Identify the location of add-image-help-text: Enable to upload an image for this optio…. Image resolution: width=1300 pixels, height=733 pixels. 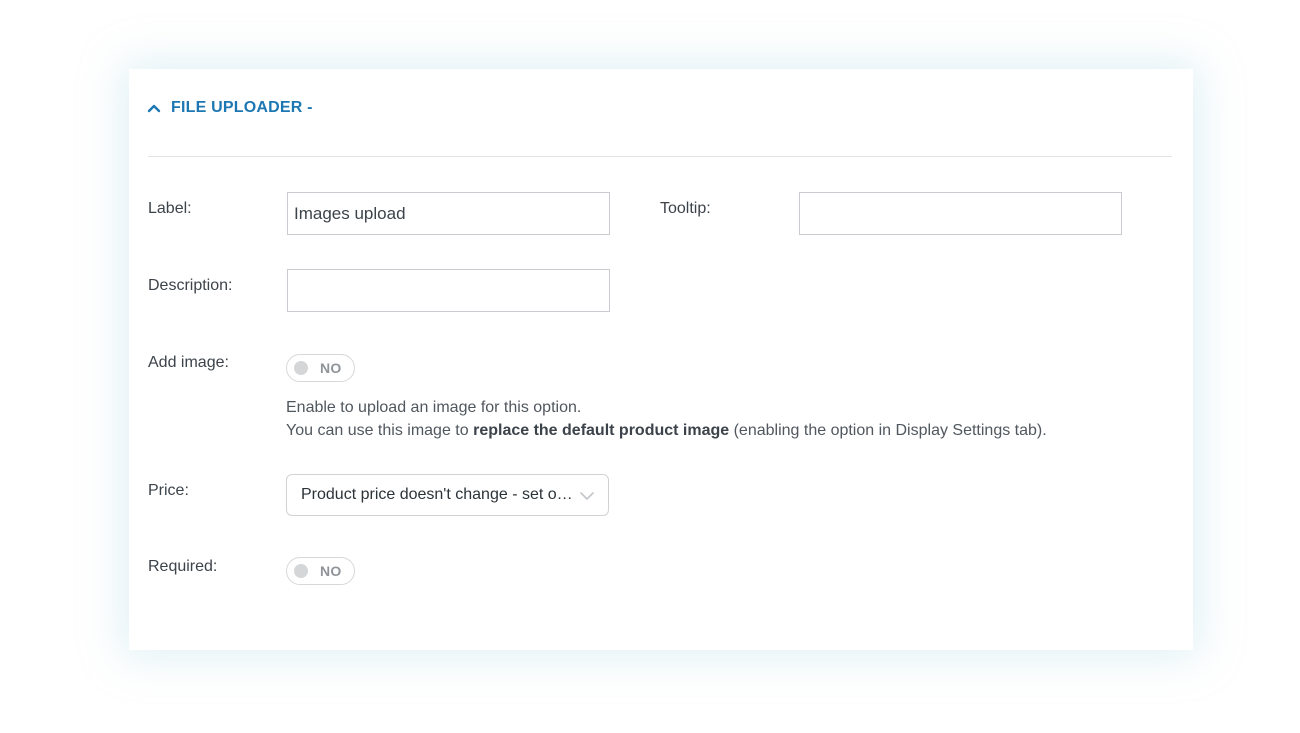
(666, 419).